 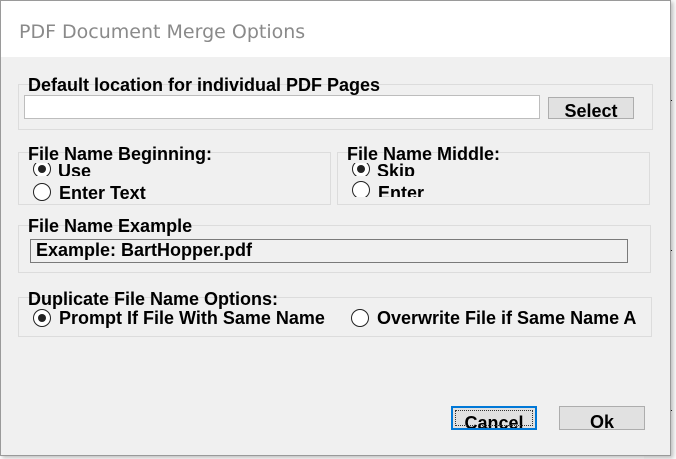 What do you see at coordinates (401, 190) in the screenshot?
I see `middle-enter-label: Enter` at bounding box center [401, 190].